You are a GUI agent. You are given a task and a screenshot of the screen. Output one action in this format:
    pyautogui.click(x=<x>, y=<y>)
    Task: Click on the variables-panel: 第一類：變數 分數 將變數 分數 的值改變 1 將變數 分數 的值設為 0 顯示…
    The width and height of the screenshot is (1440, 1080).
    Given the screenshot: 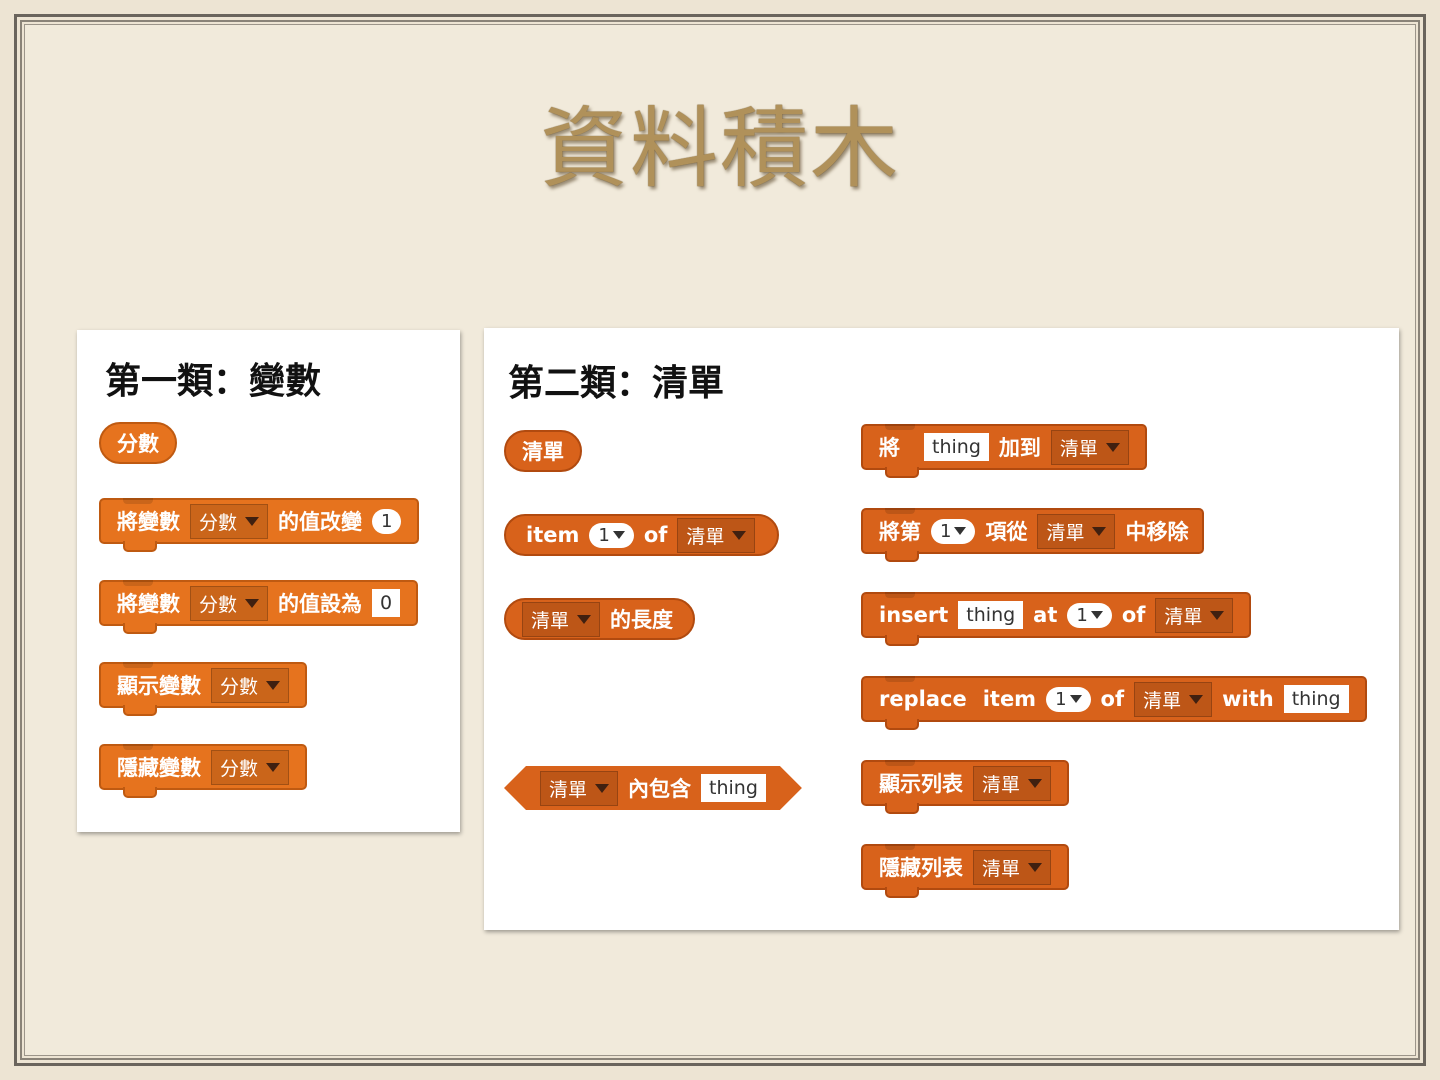 What is the action you would take?
    pyautogui.click(x=268, y=581)
    